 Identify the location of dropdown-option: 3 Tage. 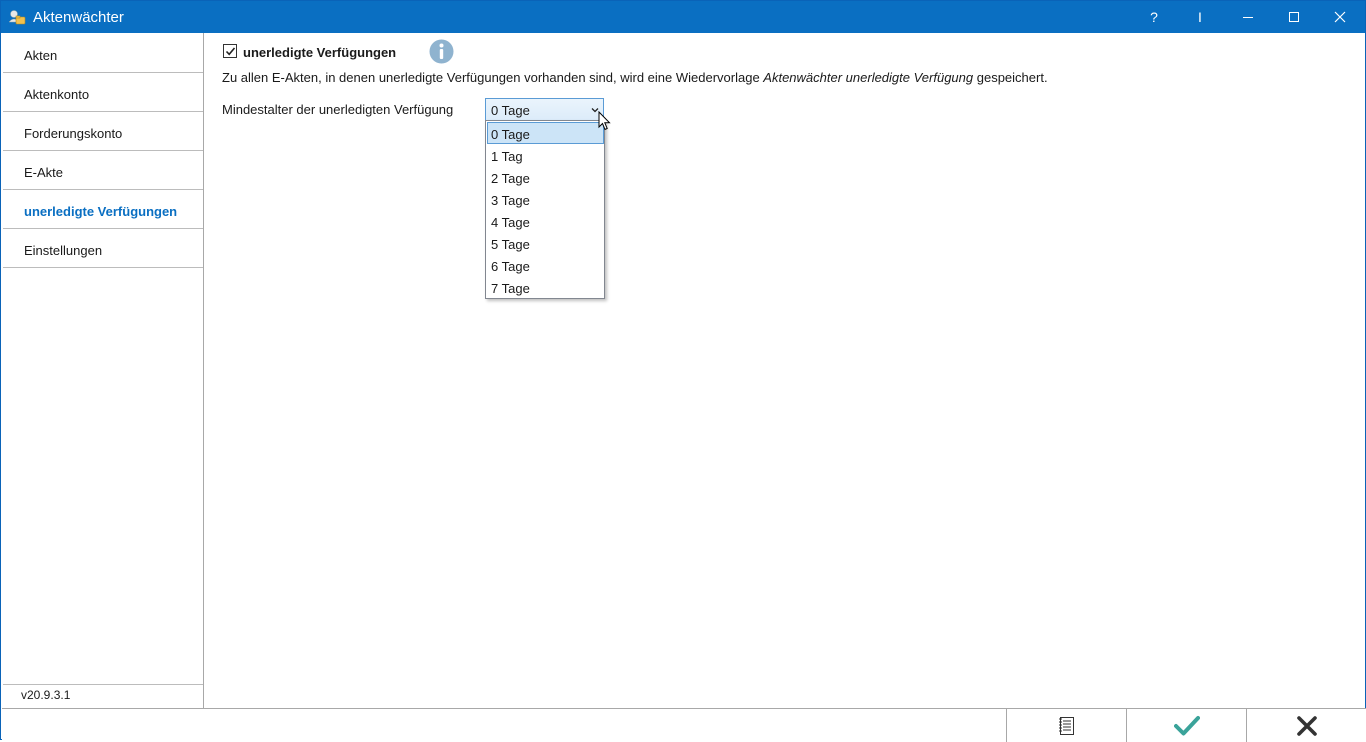
(545, 199).